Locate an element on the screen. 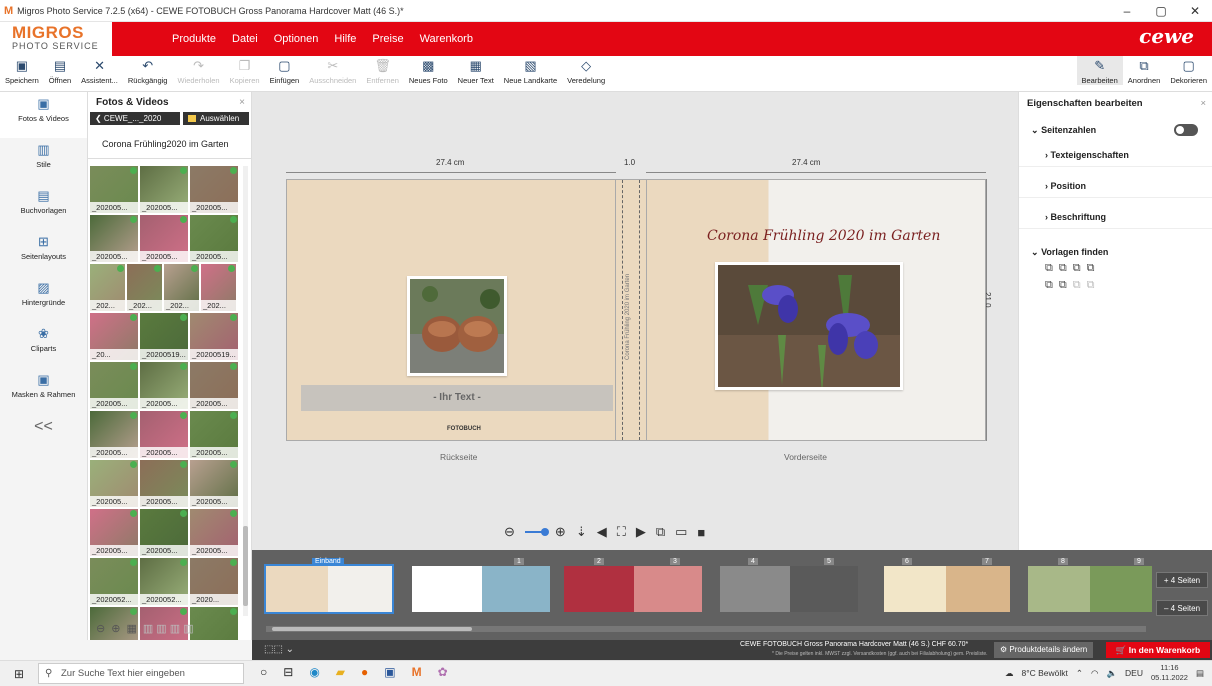  back-cover-photo is located at coordinates (457, 326).